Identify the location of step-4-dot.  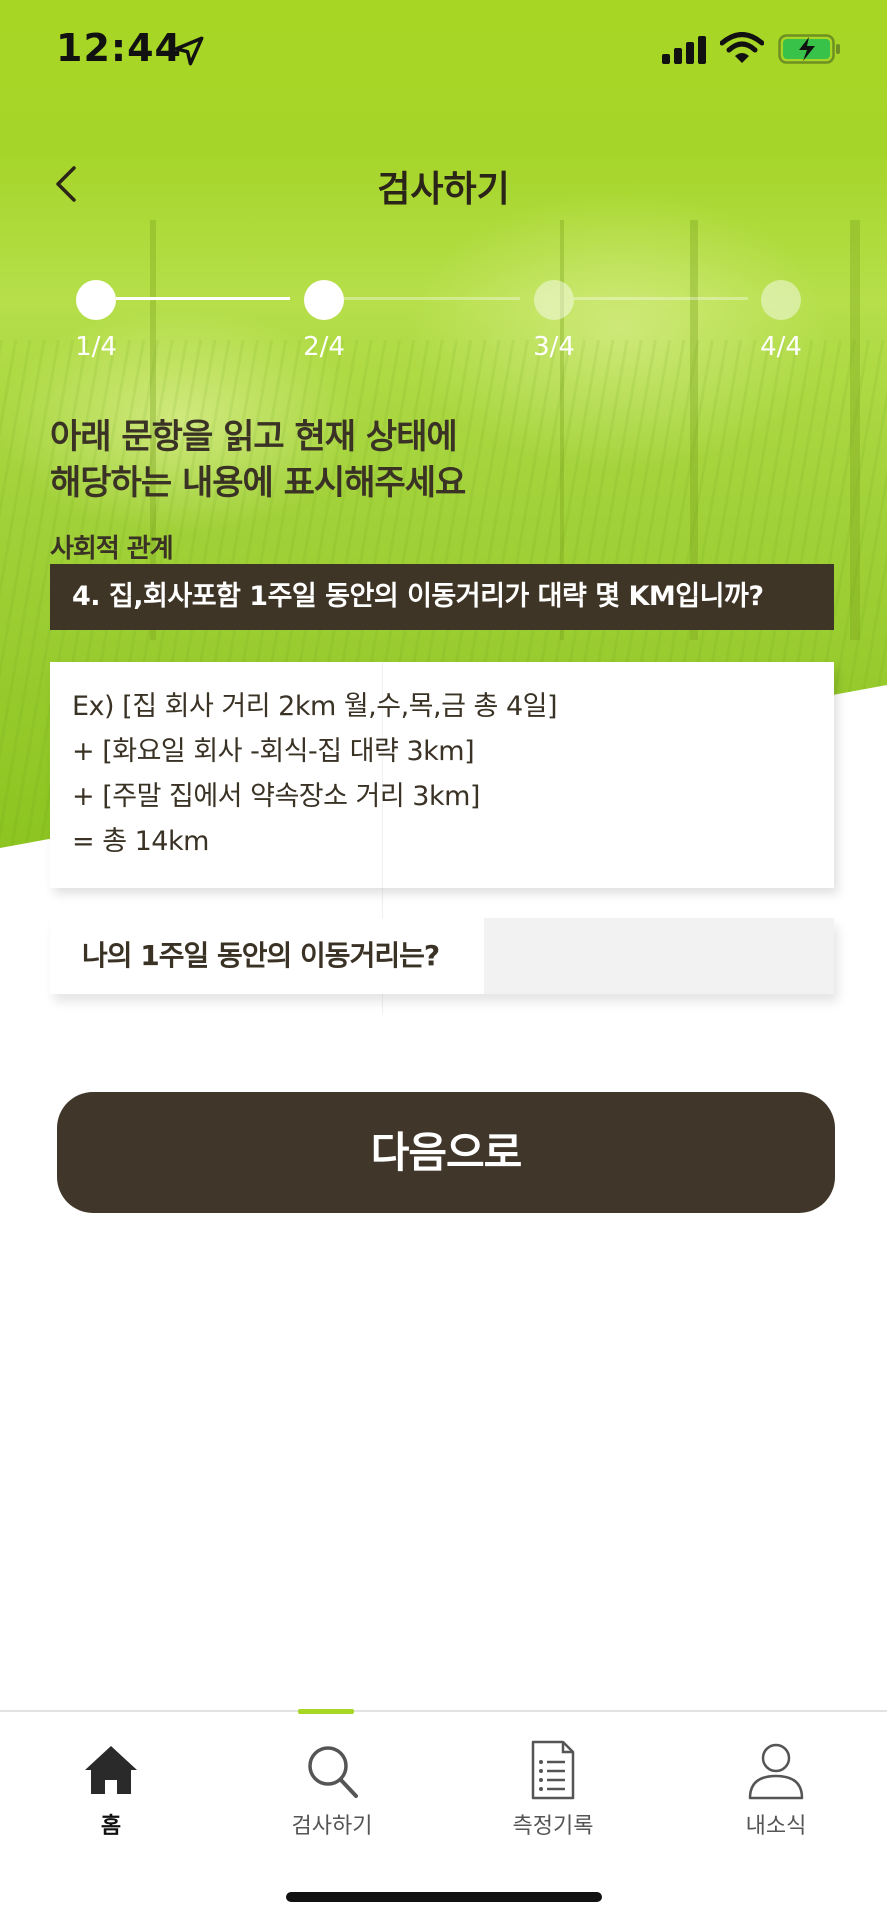
(781, 300).